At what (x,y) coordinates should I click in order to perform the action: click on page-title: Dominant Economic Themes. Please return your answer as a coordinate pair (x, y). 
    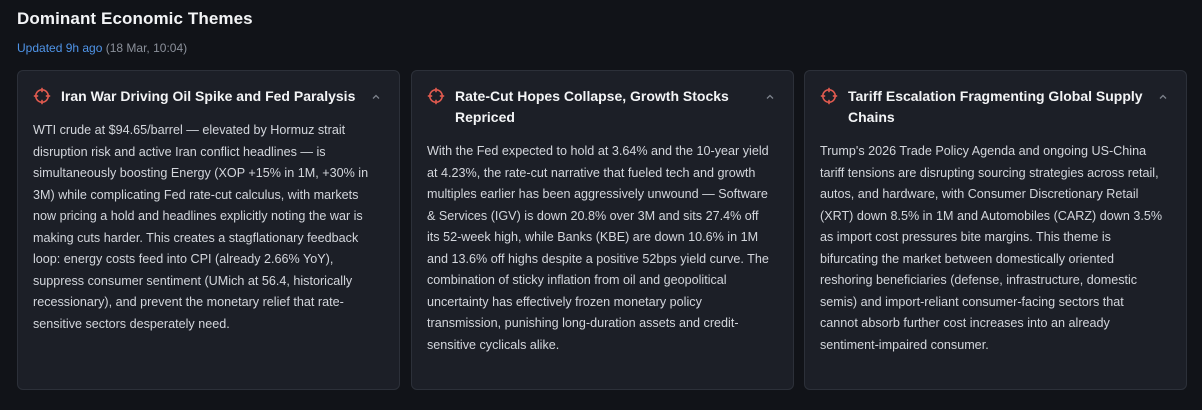
    Looking at the image, I should click on (135, 18).